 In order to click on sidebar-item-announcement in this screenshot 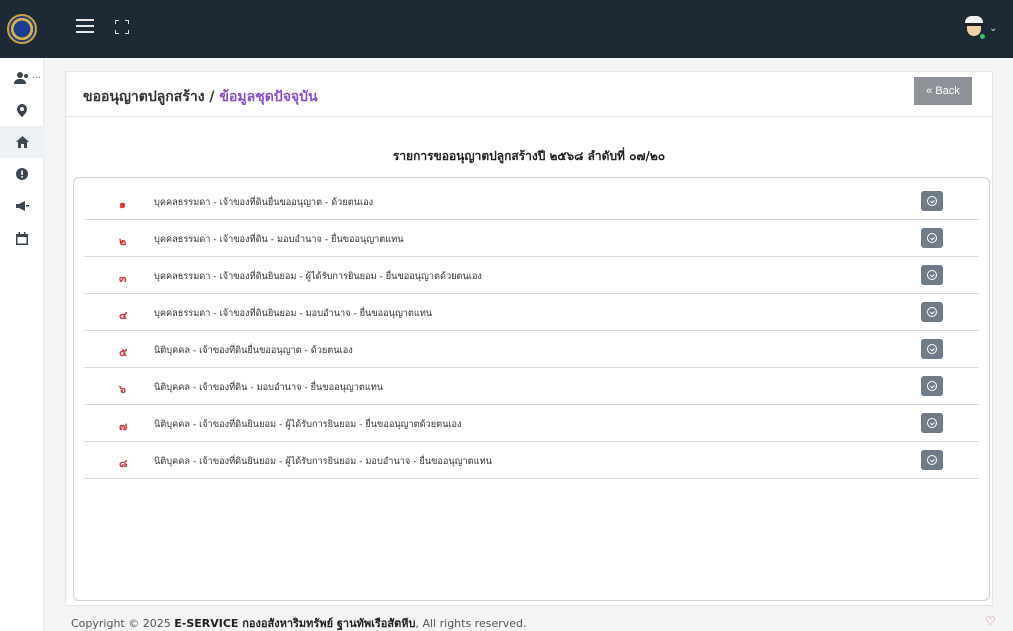, I will do `click(22, 206)`.